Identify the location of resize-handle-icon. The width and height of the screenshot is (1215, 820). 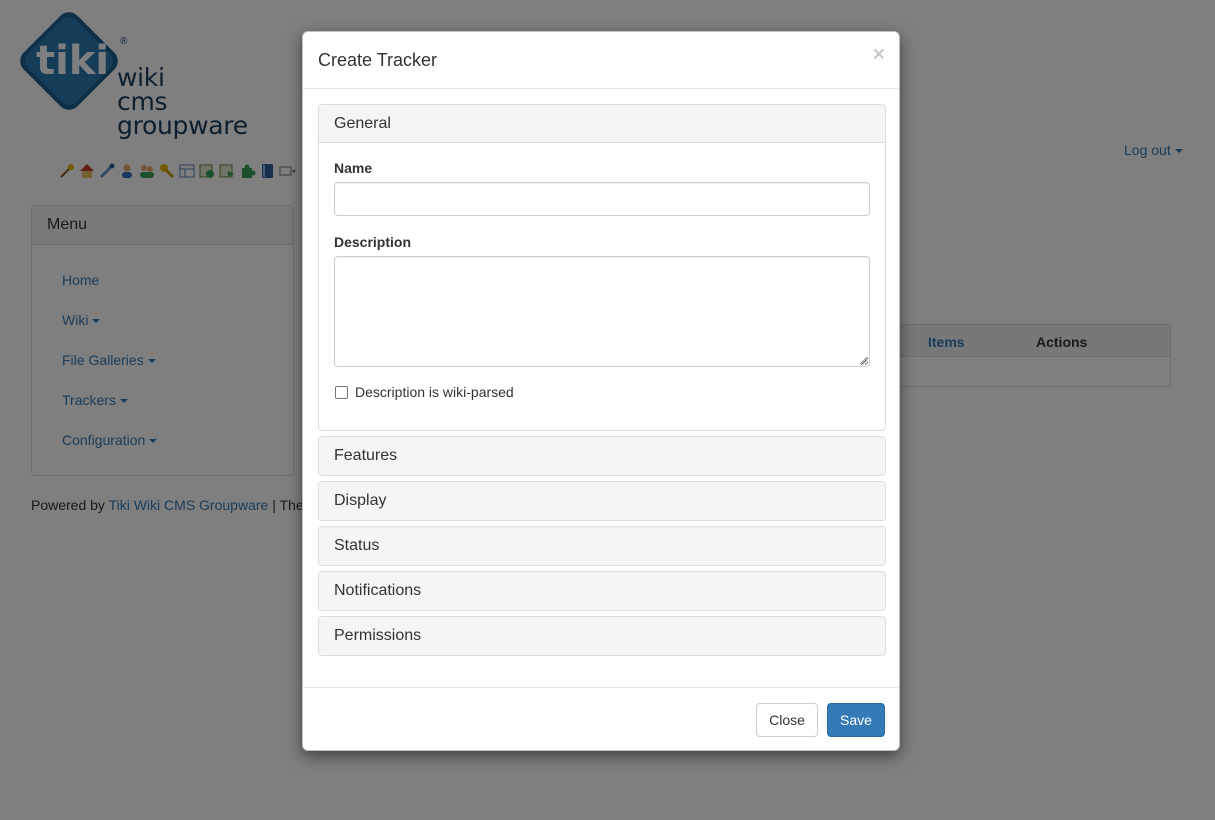
(863, 360).